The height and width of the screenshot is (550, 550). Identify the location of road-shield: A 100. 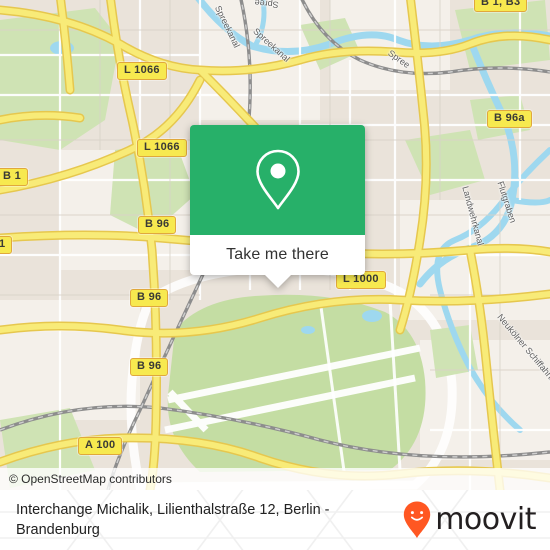
(100, 446).